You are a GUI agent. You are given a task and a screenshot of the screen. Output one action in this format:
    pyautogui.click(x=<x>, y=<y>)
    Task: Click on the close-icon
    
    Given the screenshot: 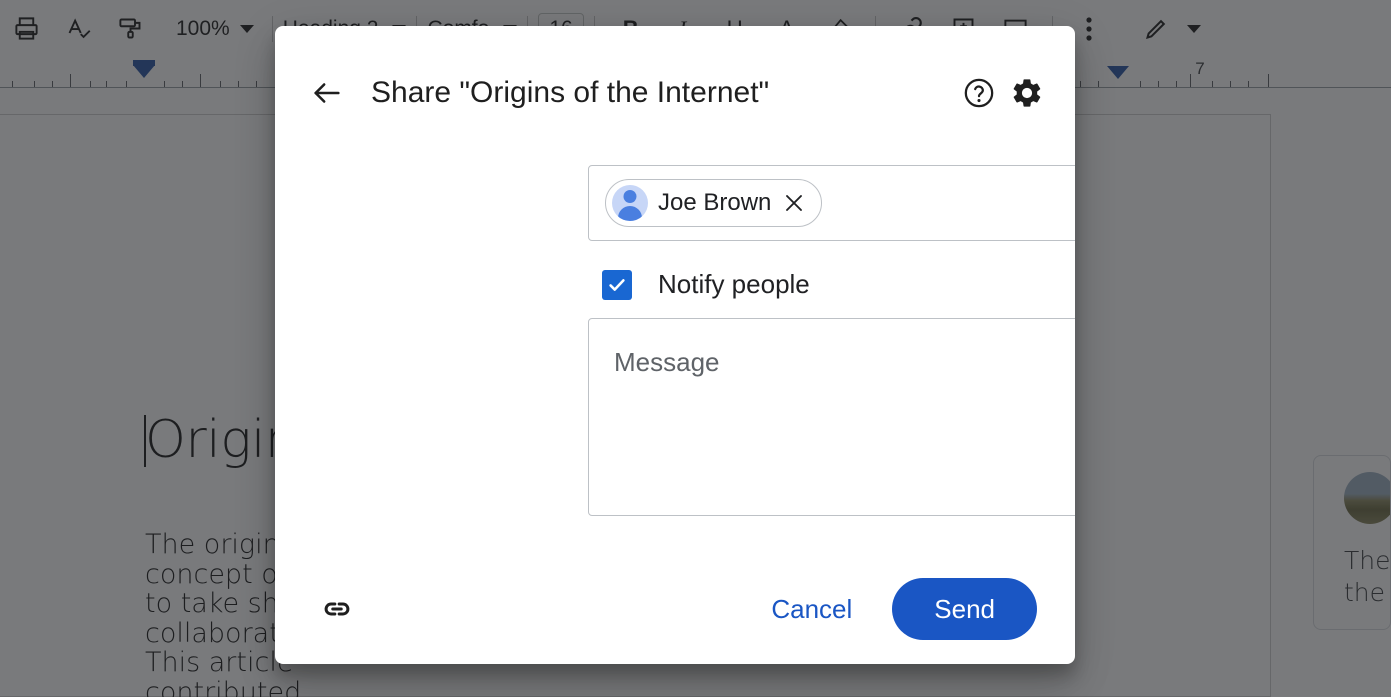 What is the action you would take?
    pyautogui.click(x=794, y=203)
    